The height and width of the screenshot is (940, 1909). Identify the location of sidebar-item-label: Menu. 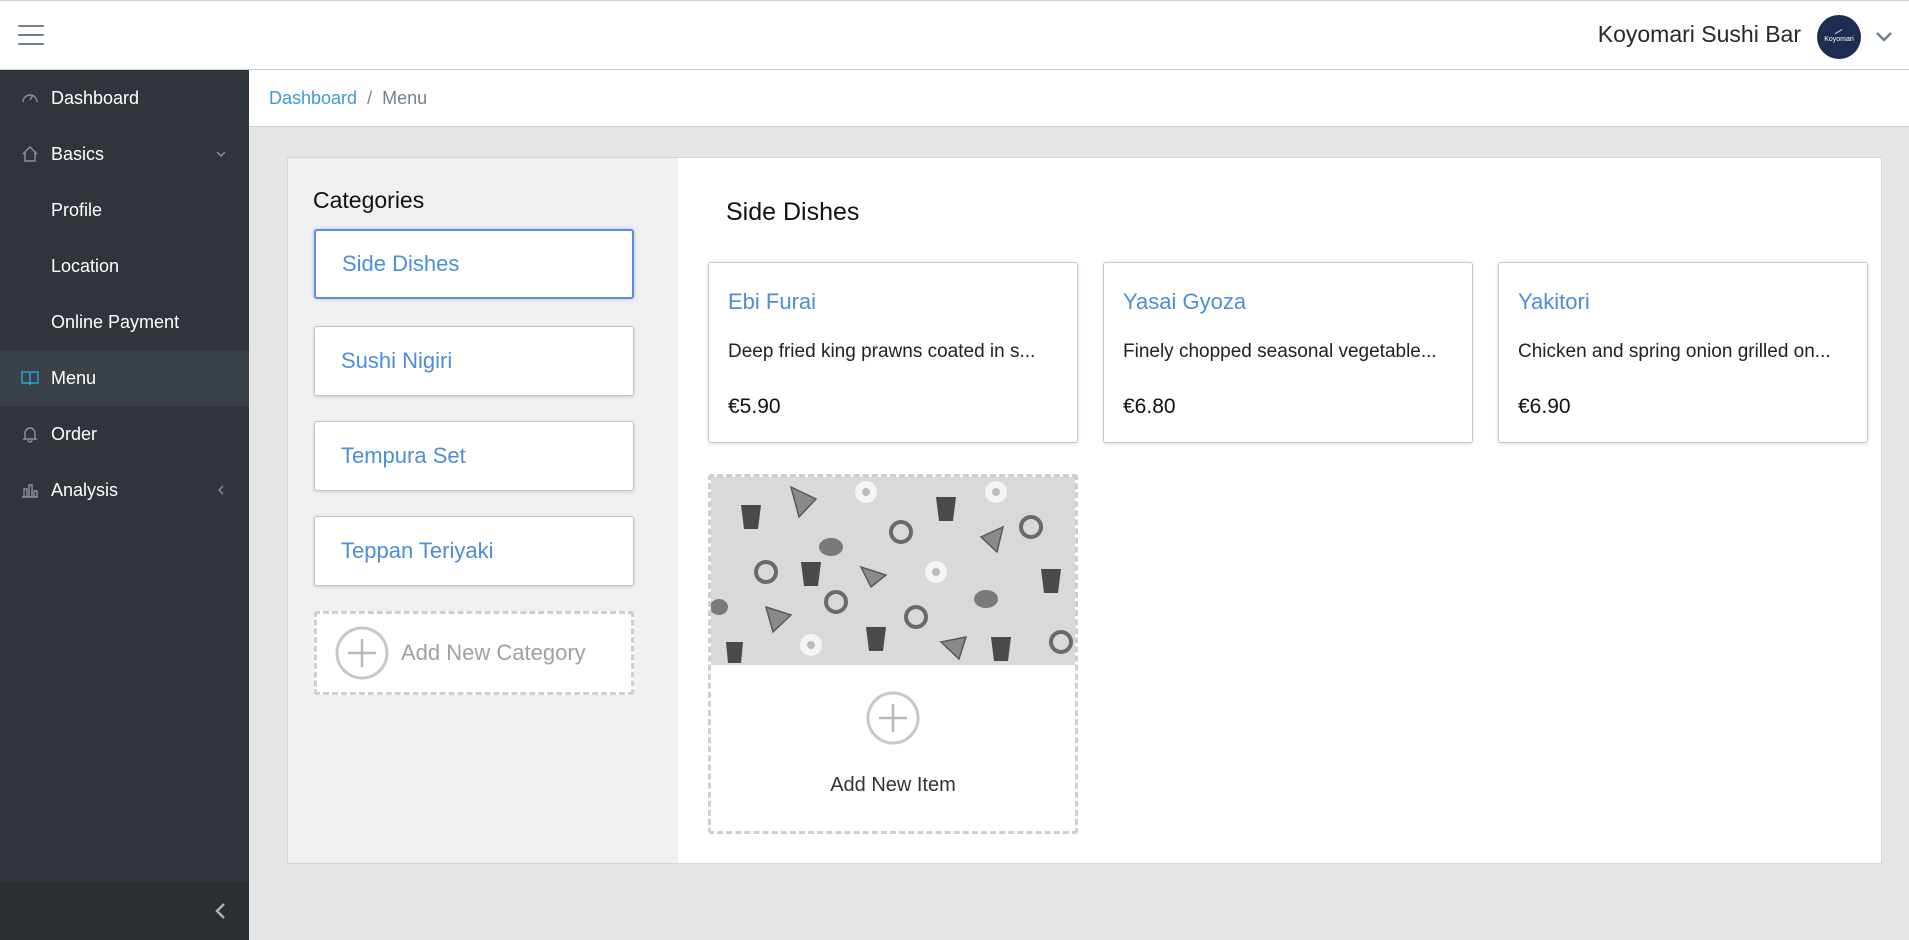
(74, 377).